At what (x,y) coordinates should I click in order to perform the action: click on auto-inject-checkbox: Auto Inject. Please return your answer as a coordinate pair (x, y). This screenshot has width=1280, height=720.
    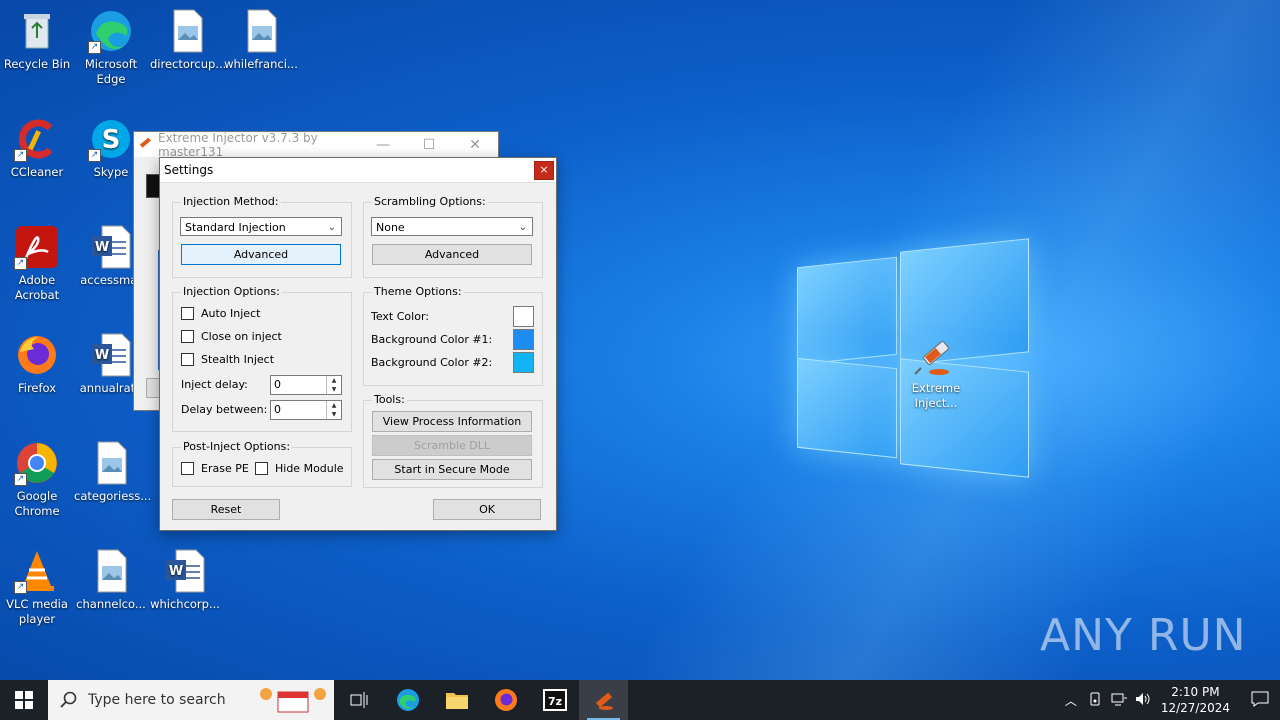
    Looking at the image, I should click on (220, 313).